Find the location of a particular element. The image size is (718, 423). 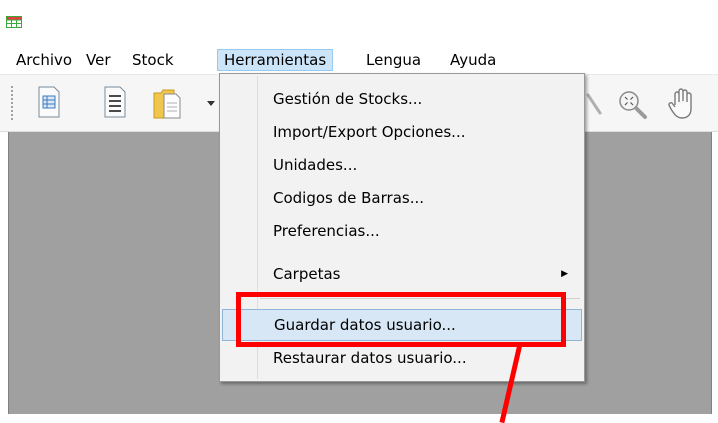

menu-ver: Ver is located at coordinates (98, 60).